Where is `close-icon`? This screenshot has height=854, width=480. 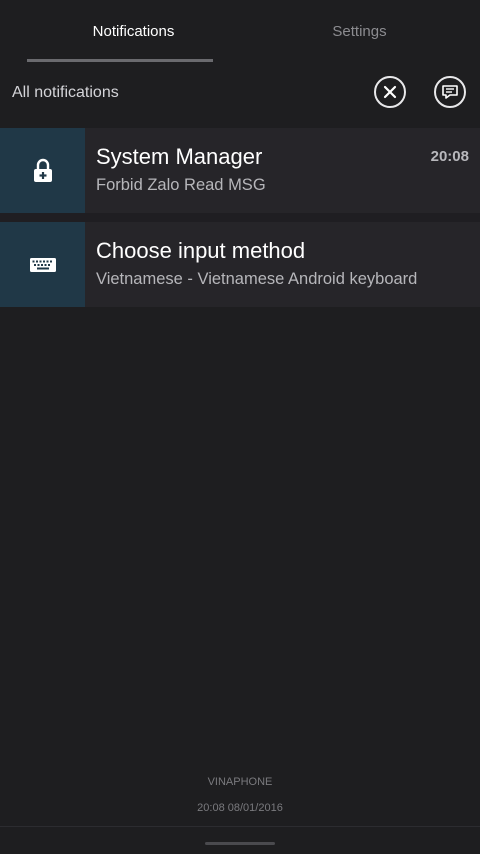
close-icon is located at coordinates (390, 92).